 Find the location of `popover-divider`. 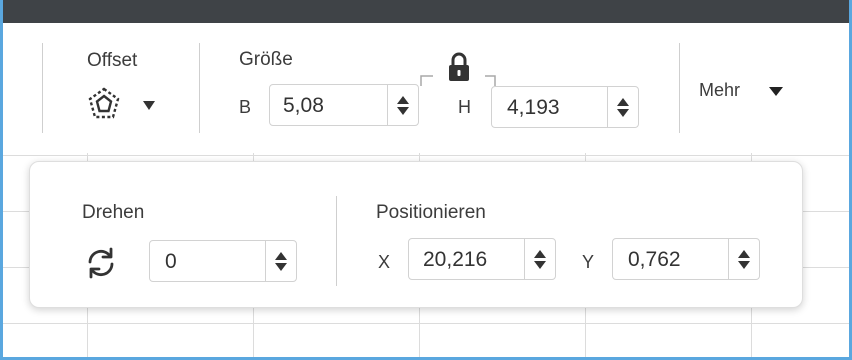

popover-divider is located at coordinates (336, 241).